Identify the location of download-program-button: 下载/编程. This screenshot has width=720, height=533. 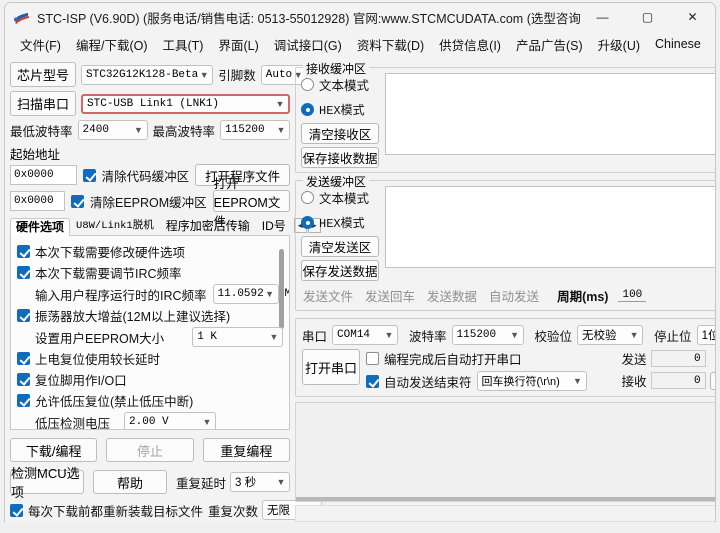
(54, 450).